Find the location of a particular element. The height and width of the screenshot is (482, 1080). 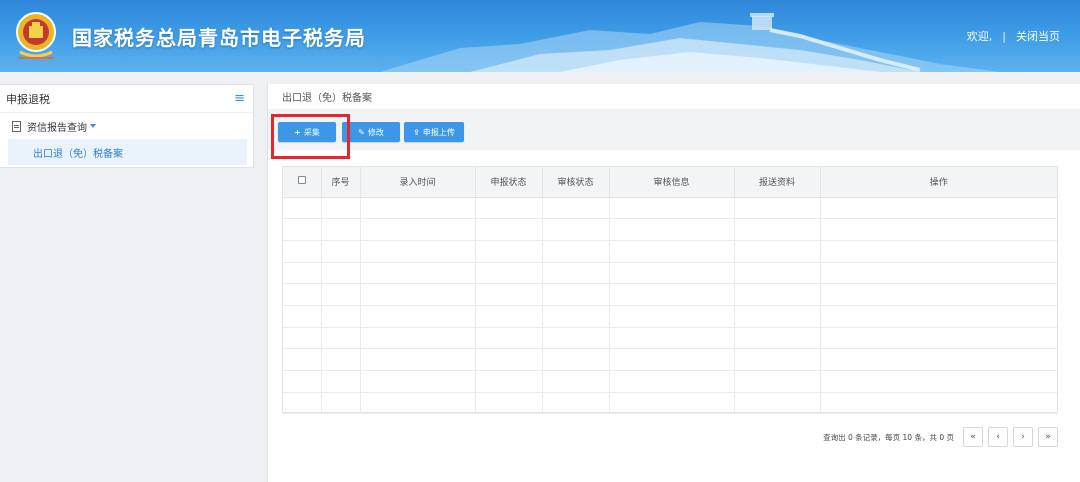

prev-page-button: ‹ is located at coordinates (998, 437).